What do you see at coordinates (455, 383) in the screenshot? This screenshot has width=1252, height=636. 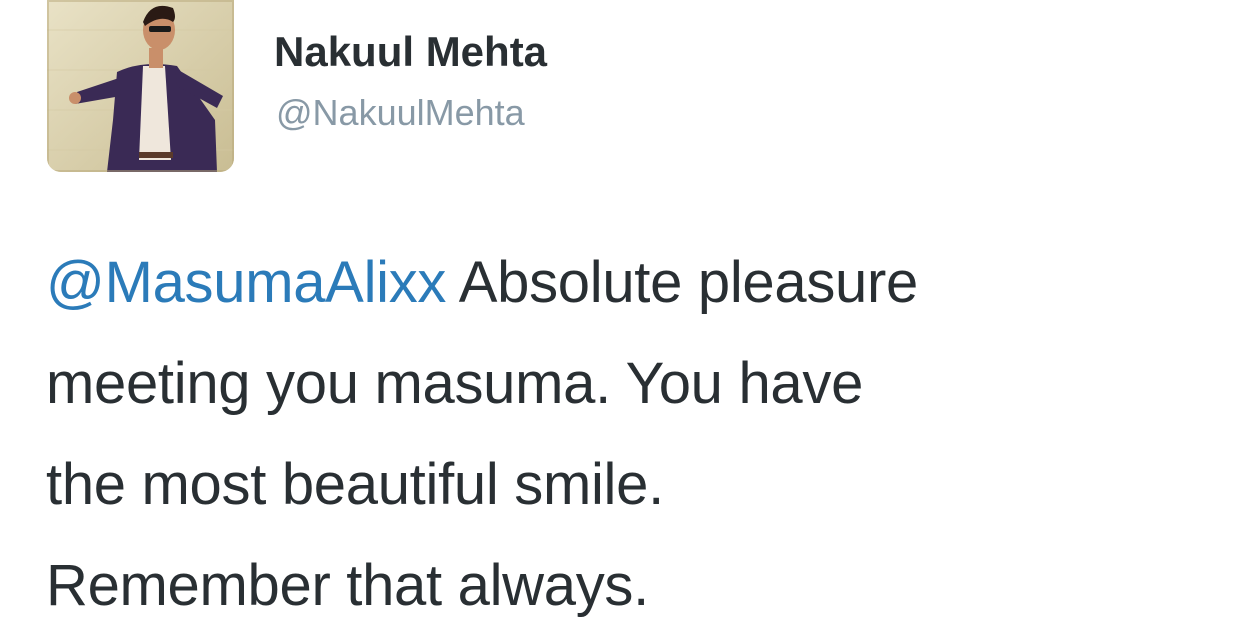 I see `tweet-line: meeting you masuma. You have` at bounding box center [455, 383].